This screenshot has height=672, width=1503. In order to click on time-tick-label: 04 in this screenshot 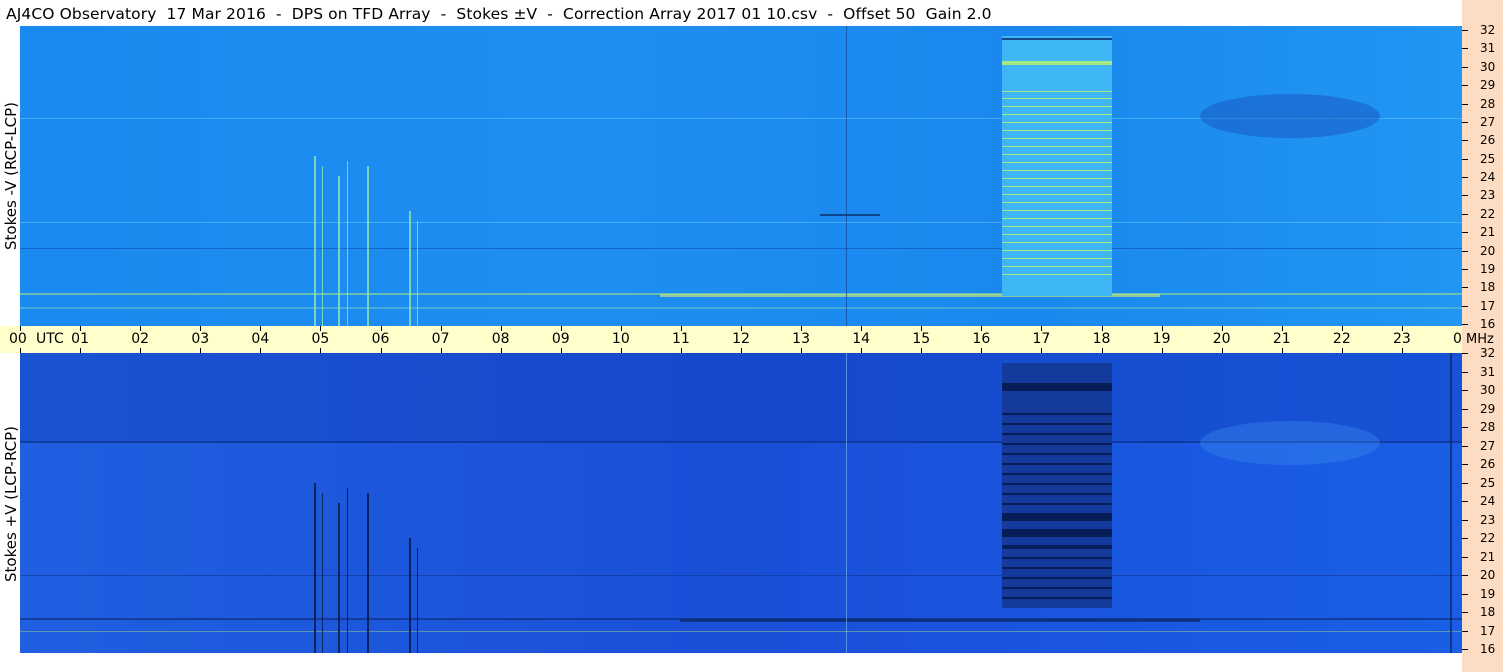, I will do `click(260, 339)`.